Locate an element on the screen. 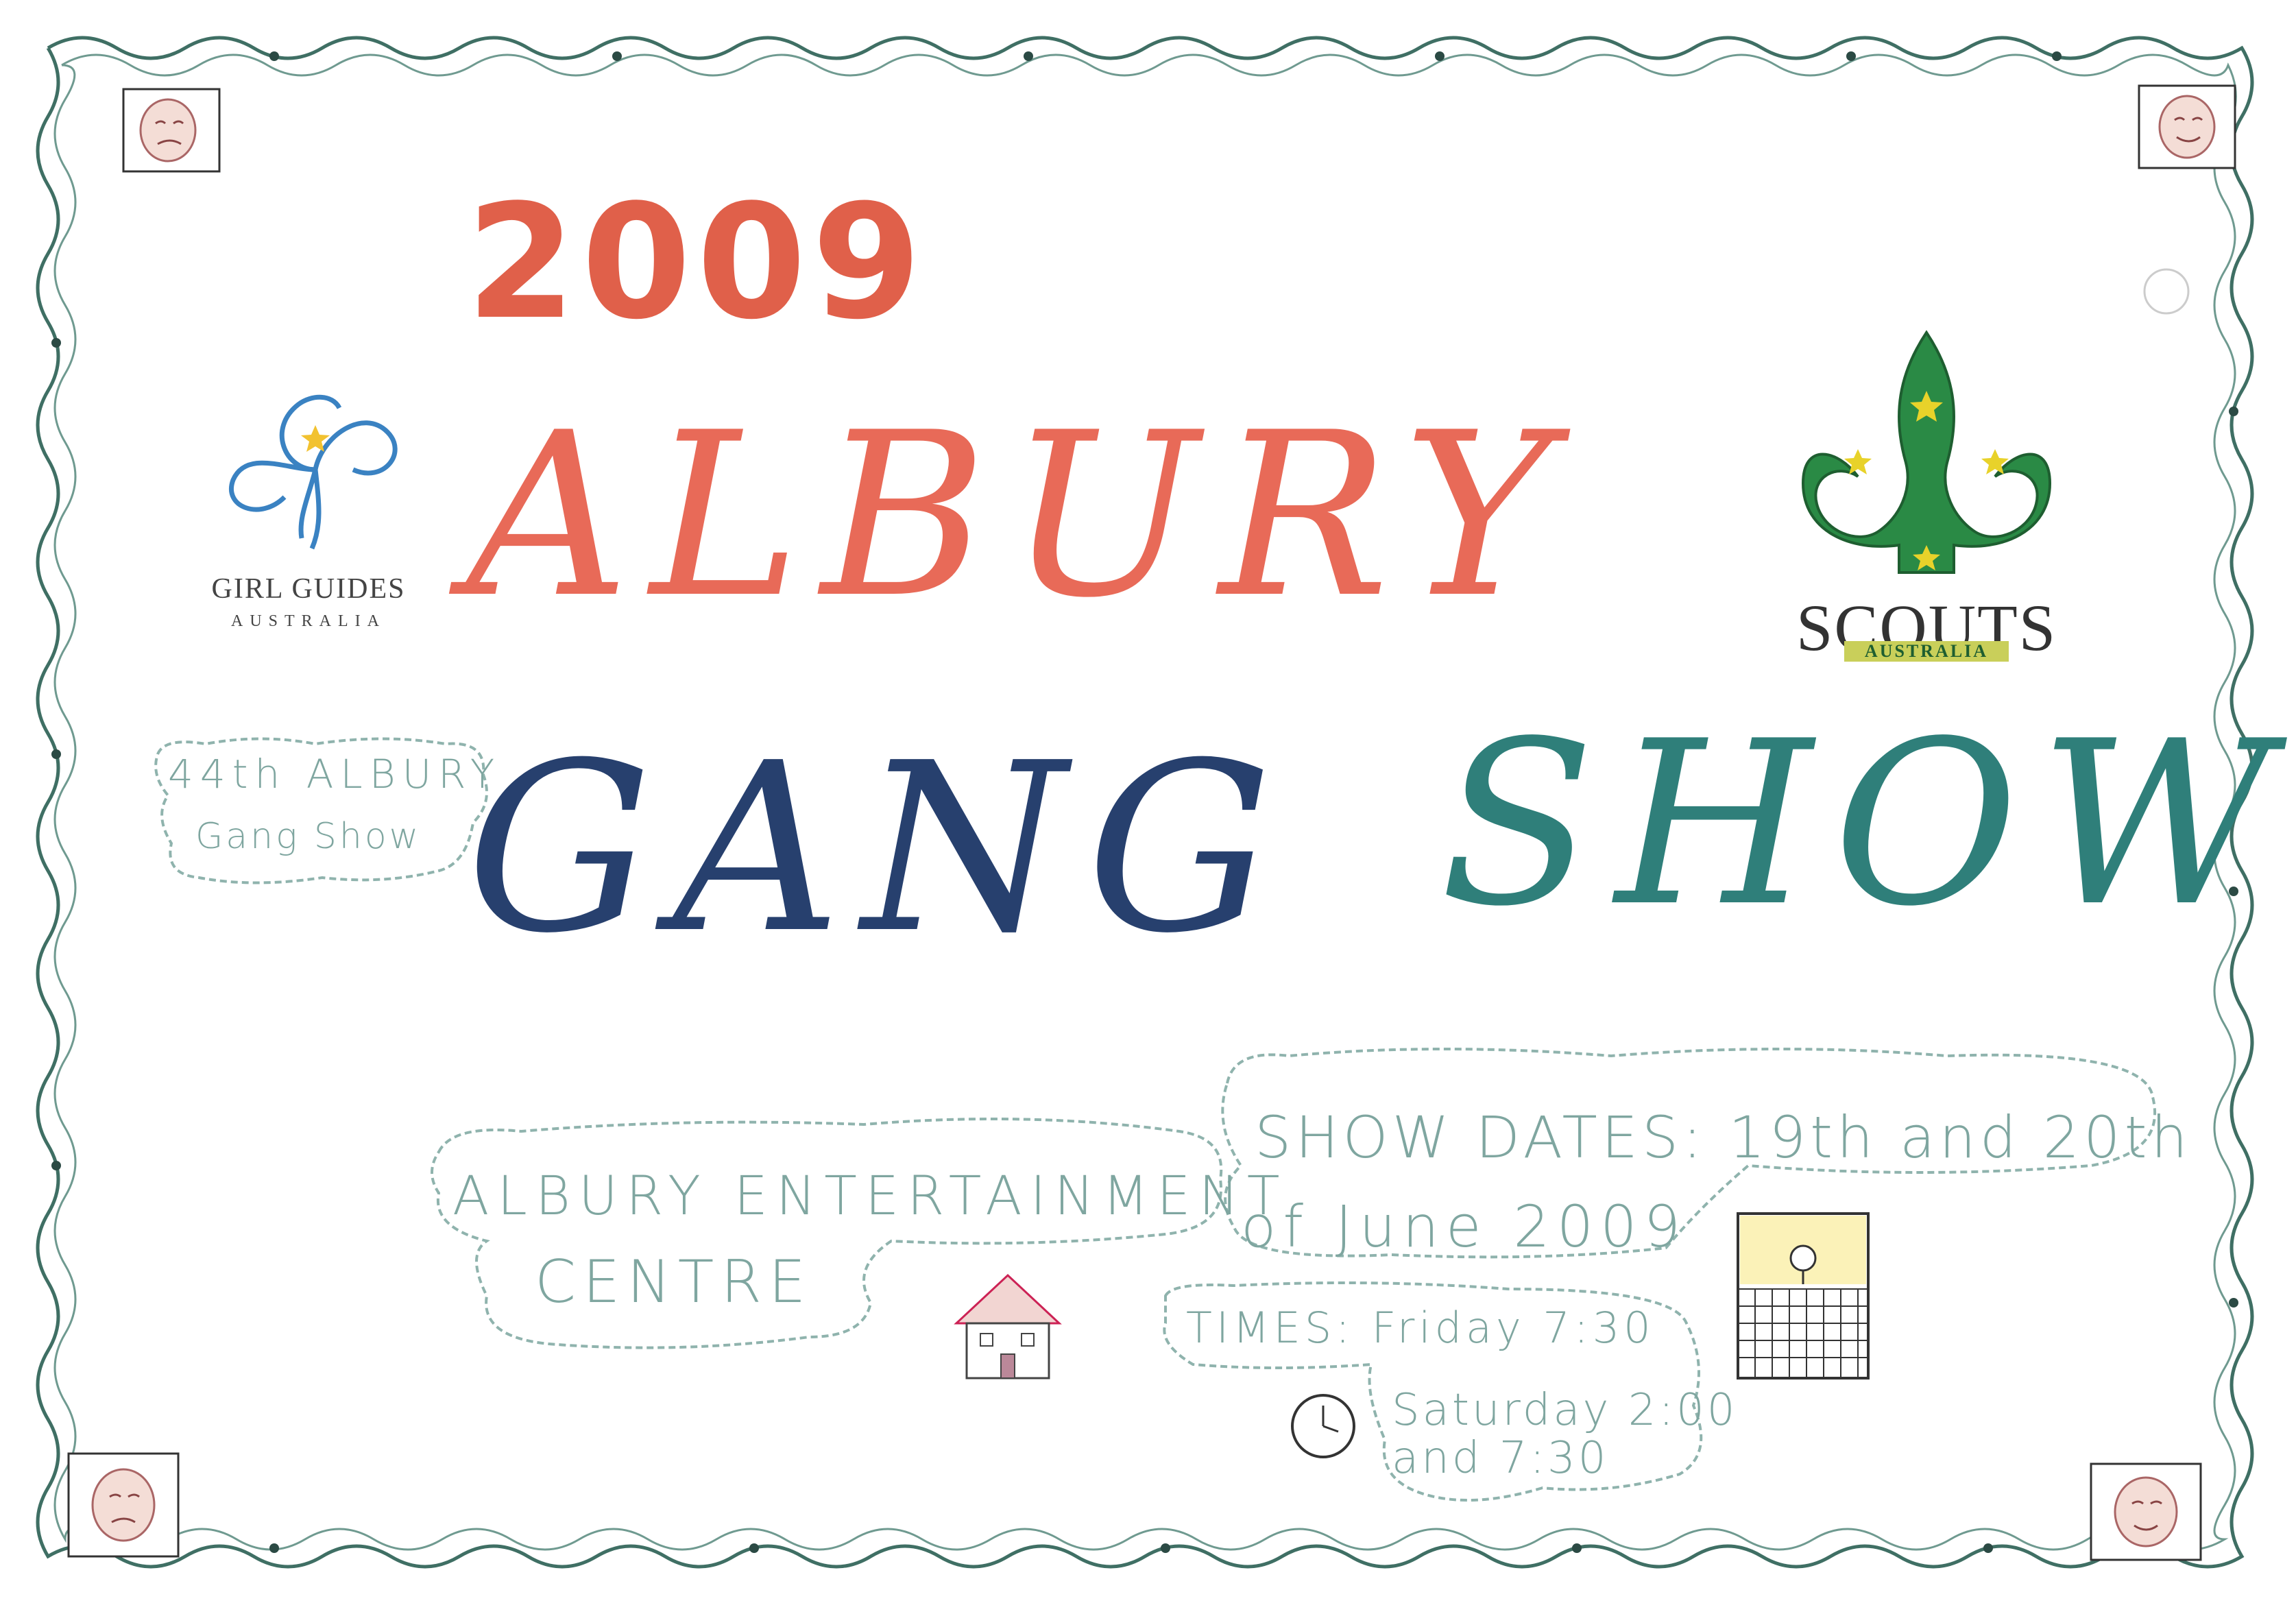 The width and height of the screenshot is (2296, 1614). house-icon is located at coordinates (1008, 1326).